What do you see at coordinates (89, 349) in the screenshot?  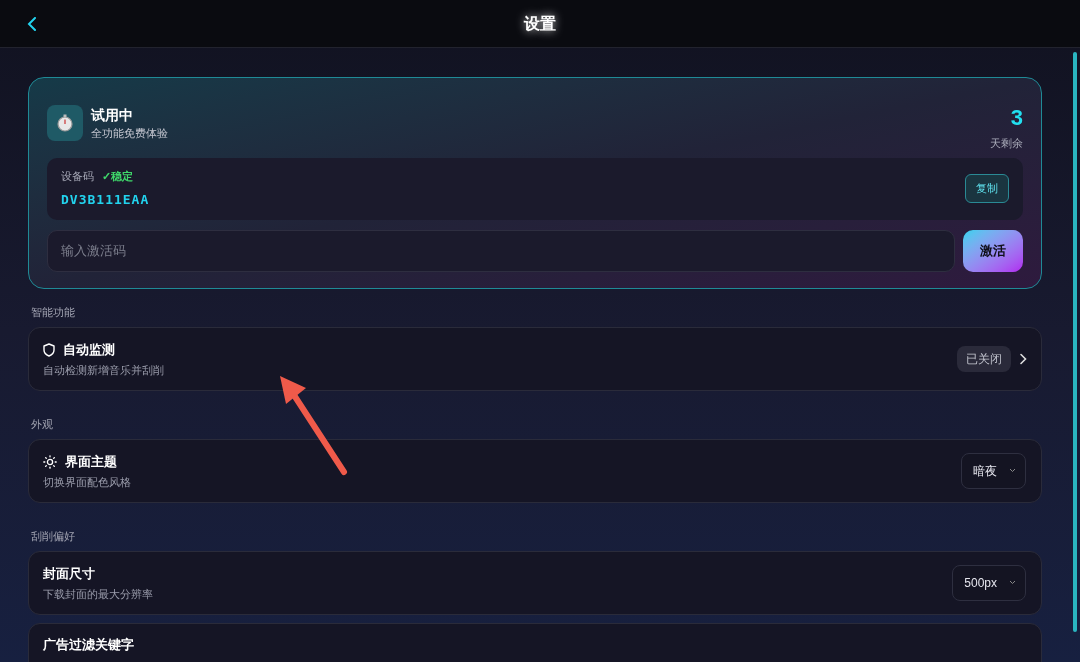 I see `setting-title: 自动监测` at bounding box center [89, 349].